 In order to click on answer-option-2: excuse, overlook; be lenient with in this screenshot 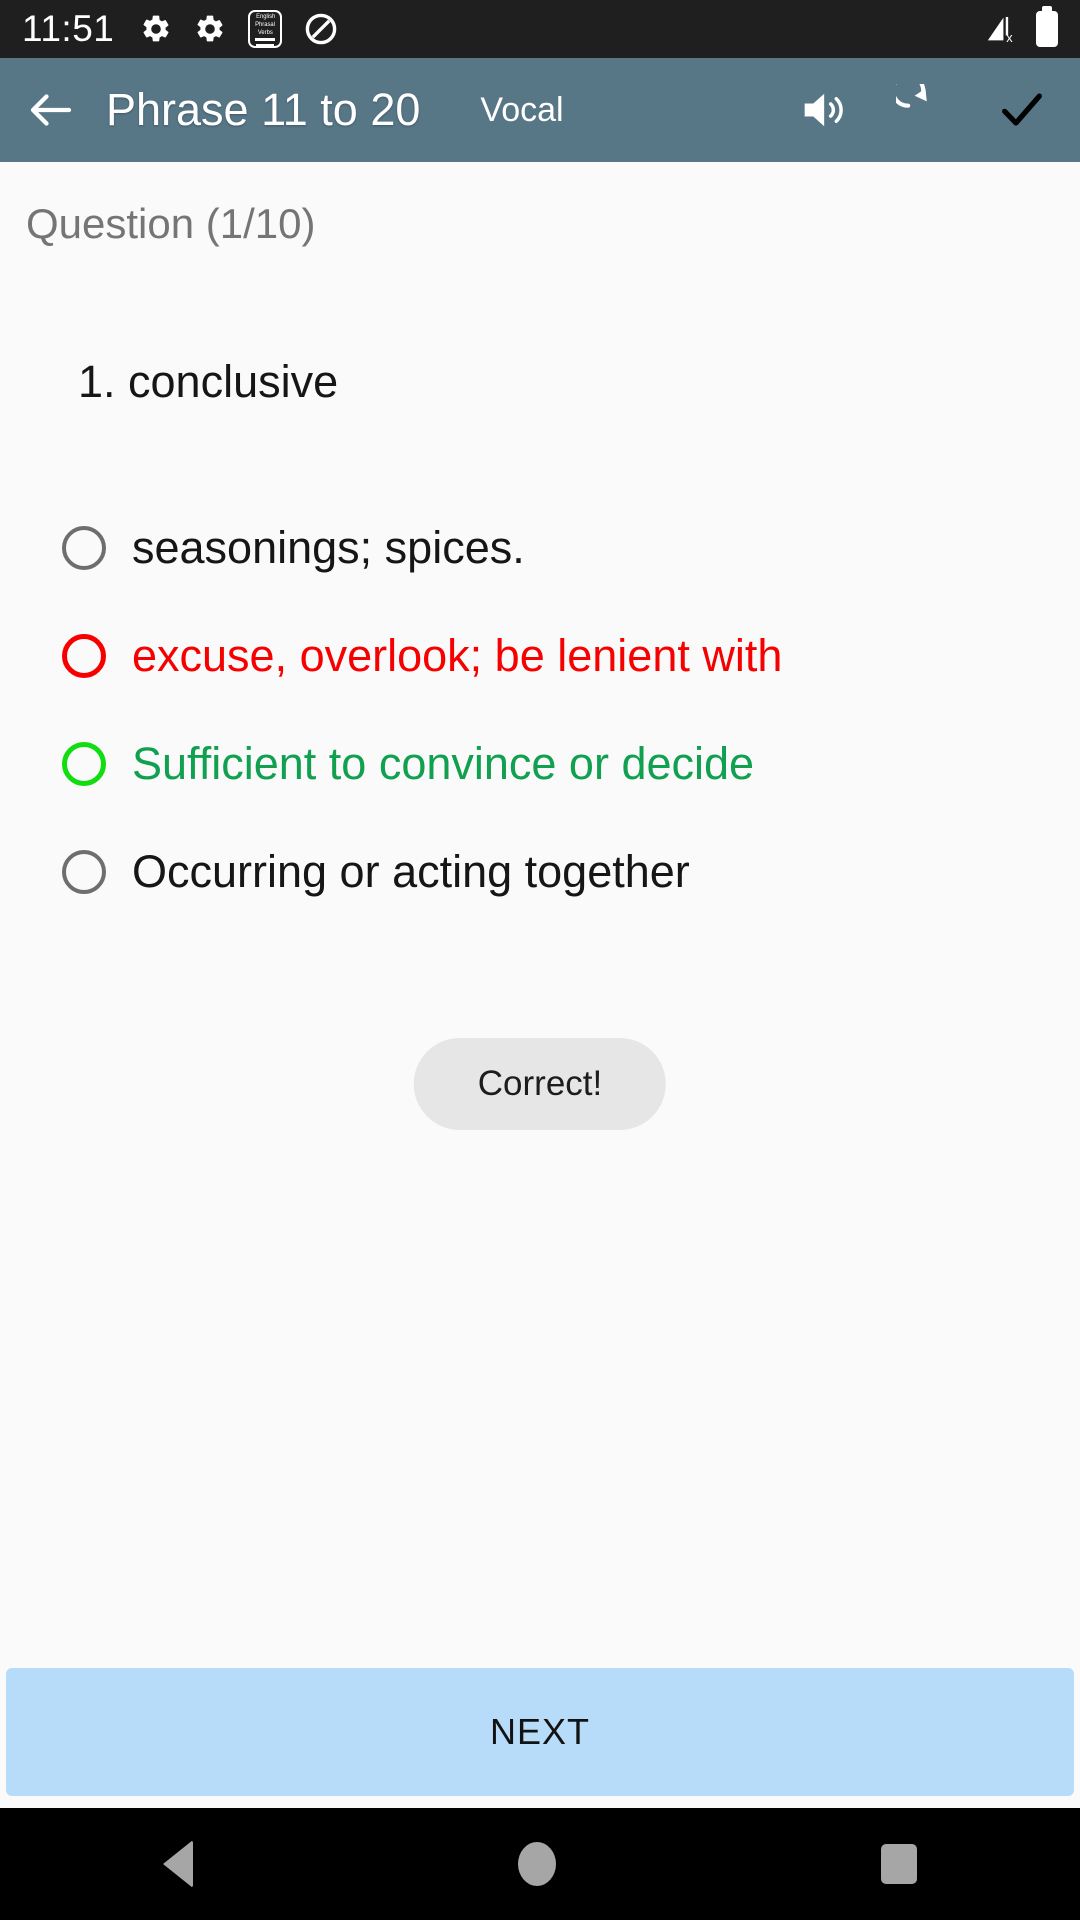, I will do `click(540, 656)`.